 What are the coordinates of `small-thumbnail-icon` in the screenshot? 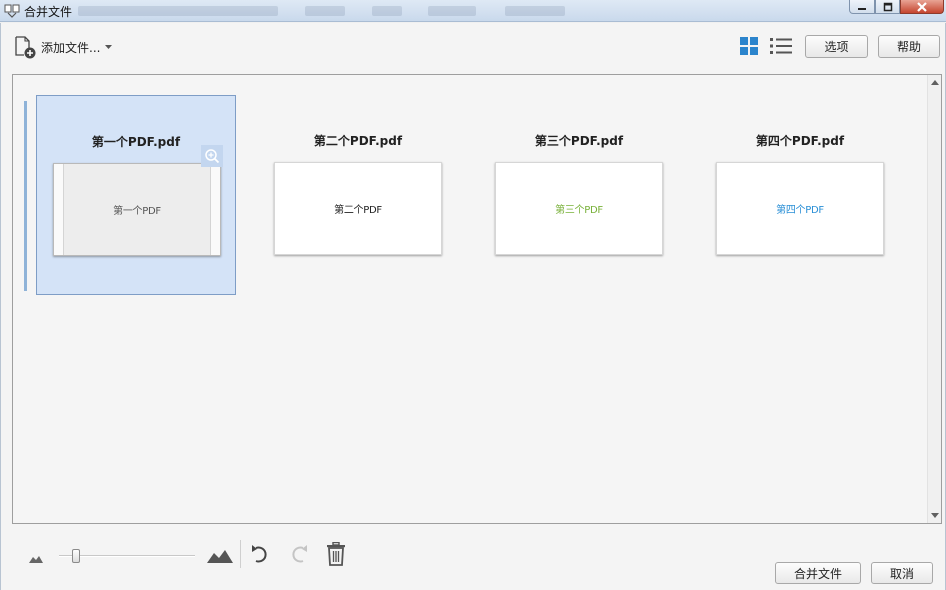 It's located at (36, 558).